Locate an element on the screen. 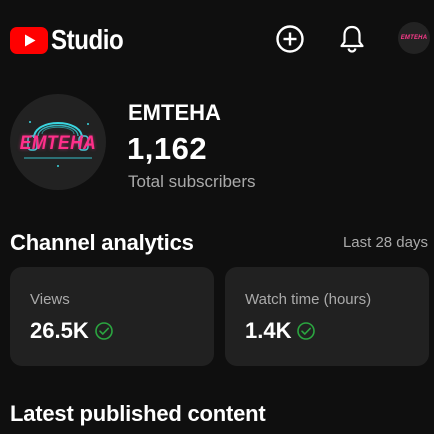  subscriber-label: Total subscribers is located at coordinates (192, 181).